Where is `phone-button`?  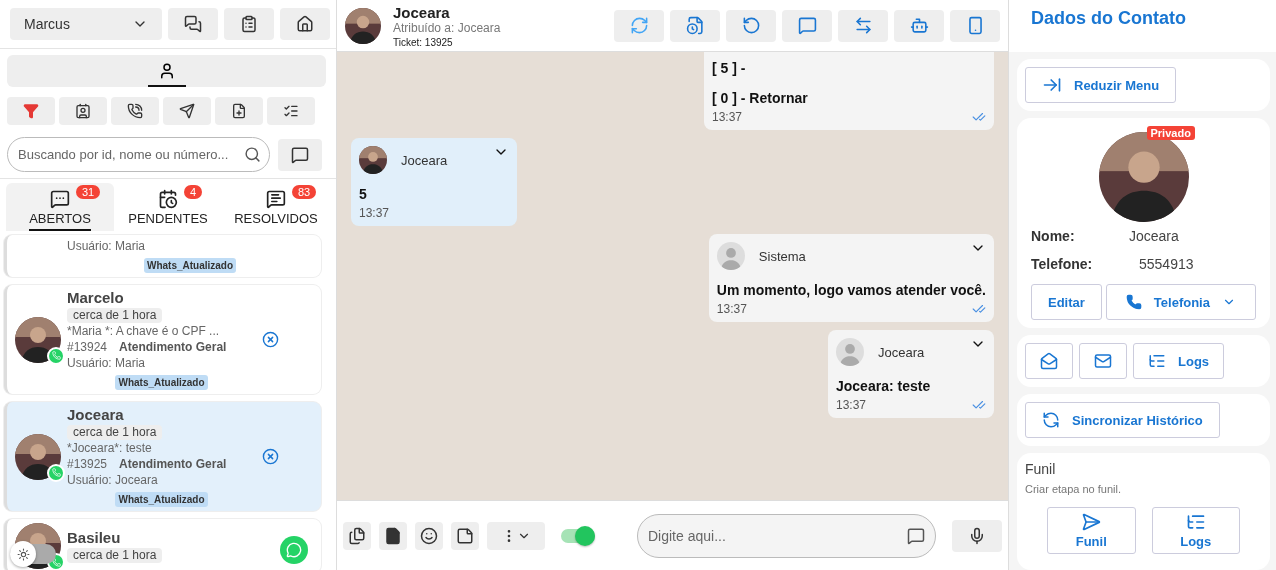 phone-button is located at coordinates (975, 25).